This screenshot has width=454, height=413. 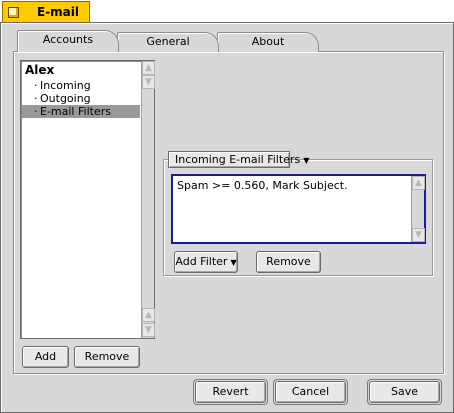 I want to click on tab-general: General, so click(x=168, y=42).